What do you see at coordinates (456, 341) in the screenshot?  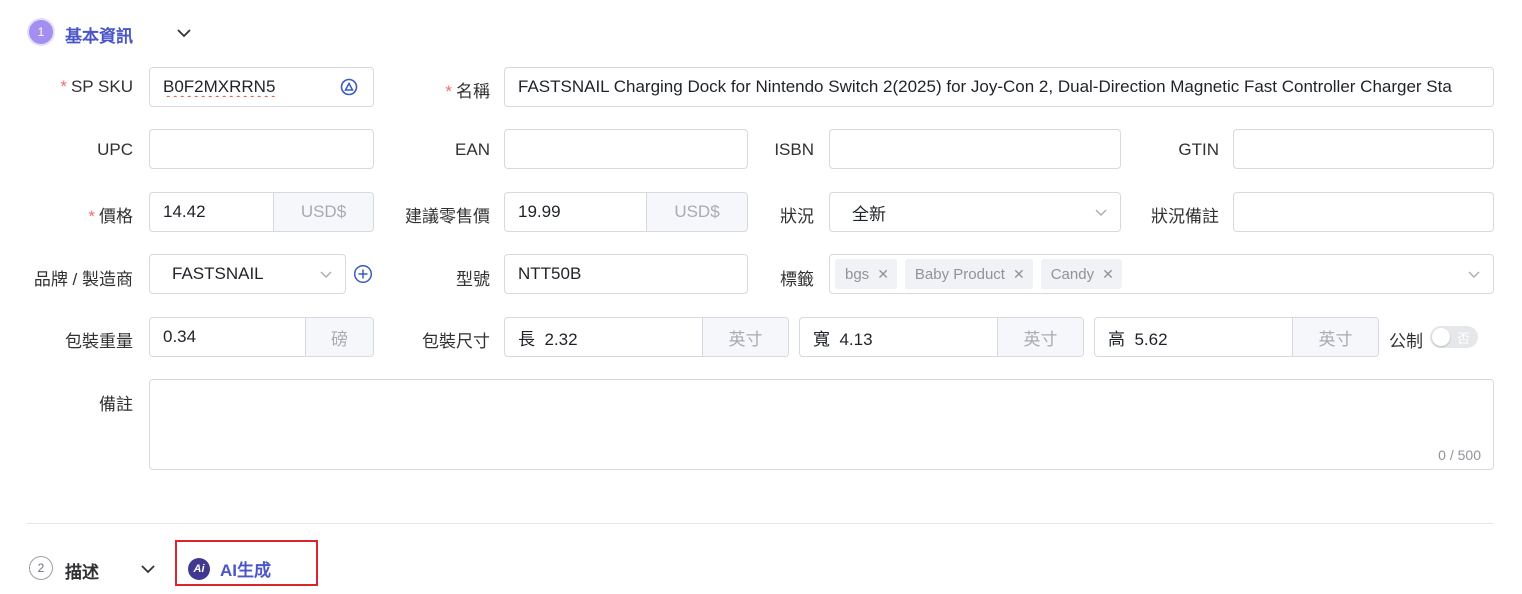 I see `dimensions-label: 包裝尺寸` at bounding box center [456, 341].